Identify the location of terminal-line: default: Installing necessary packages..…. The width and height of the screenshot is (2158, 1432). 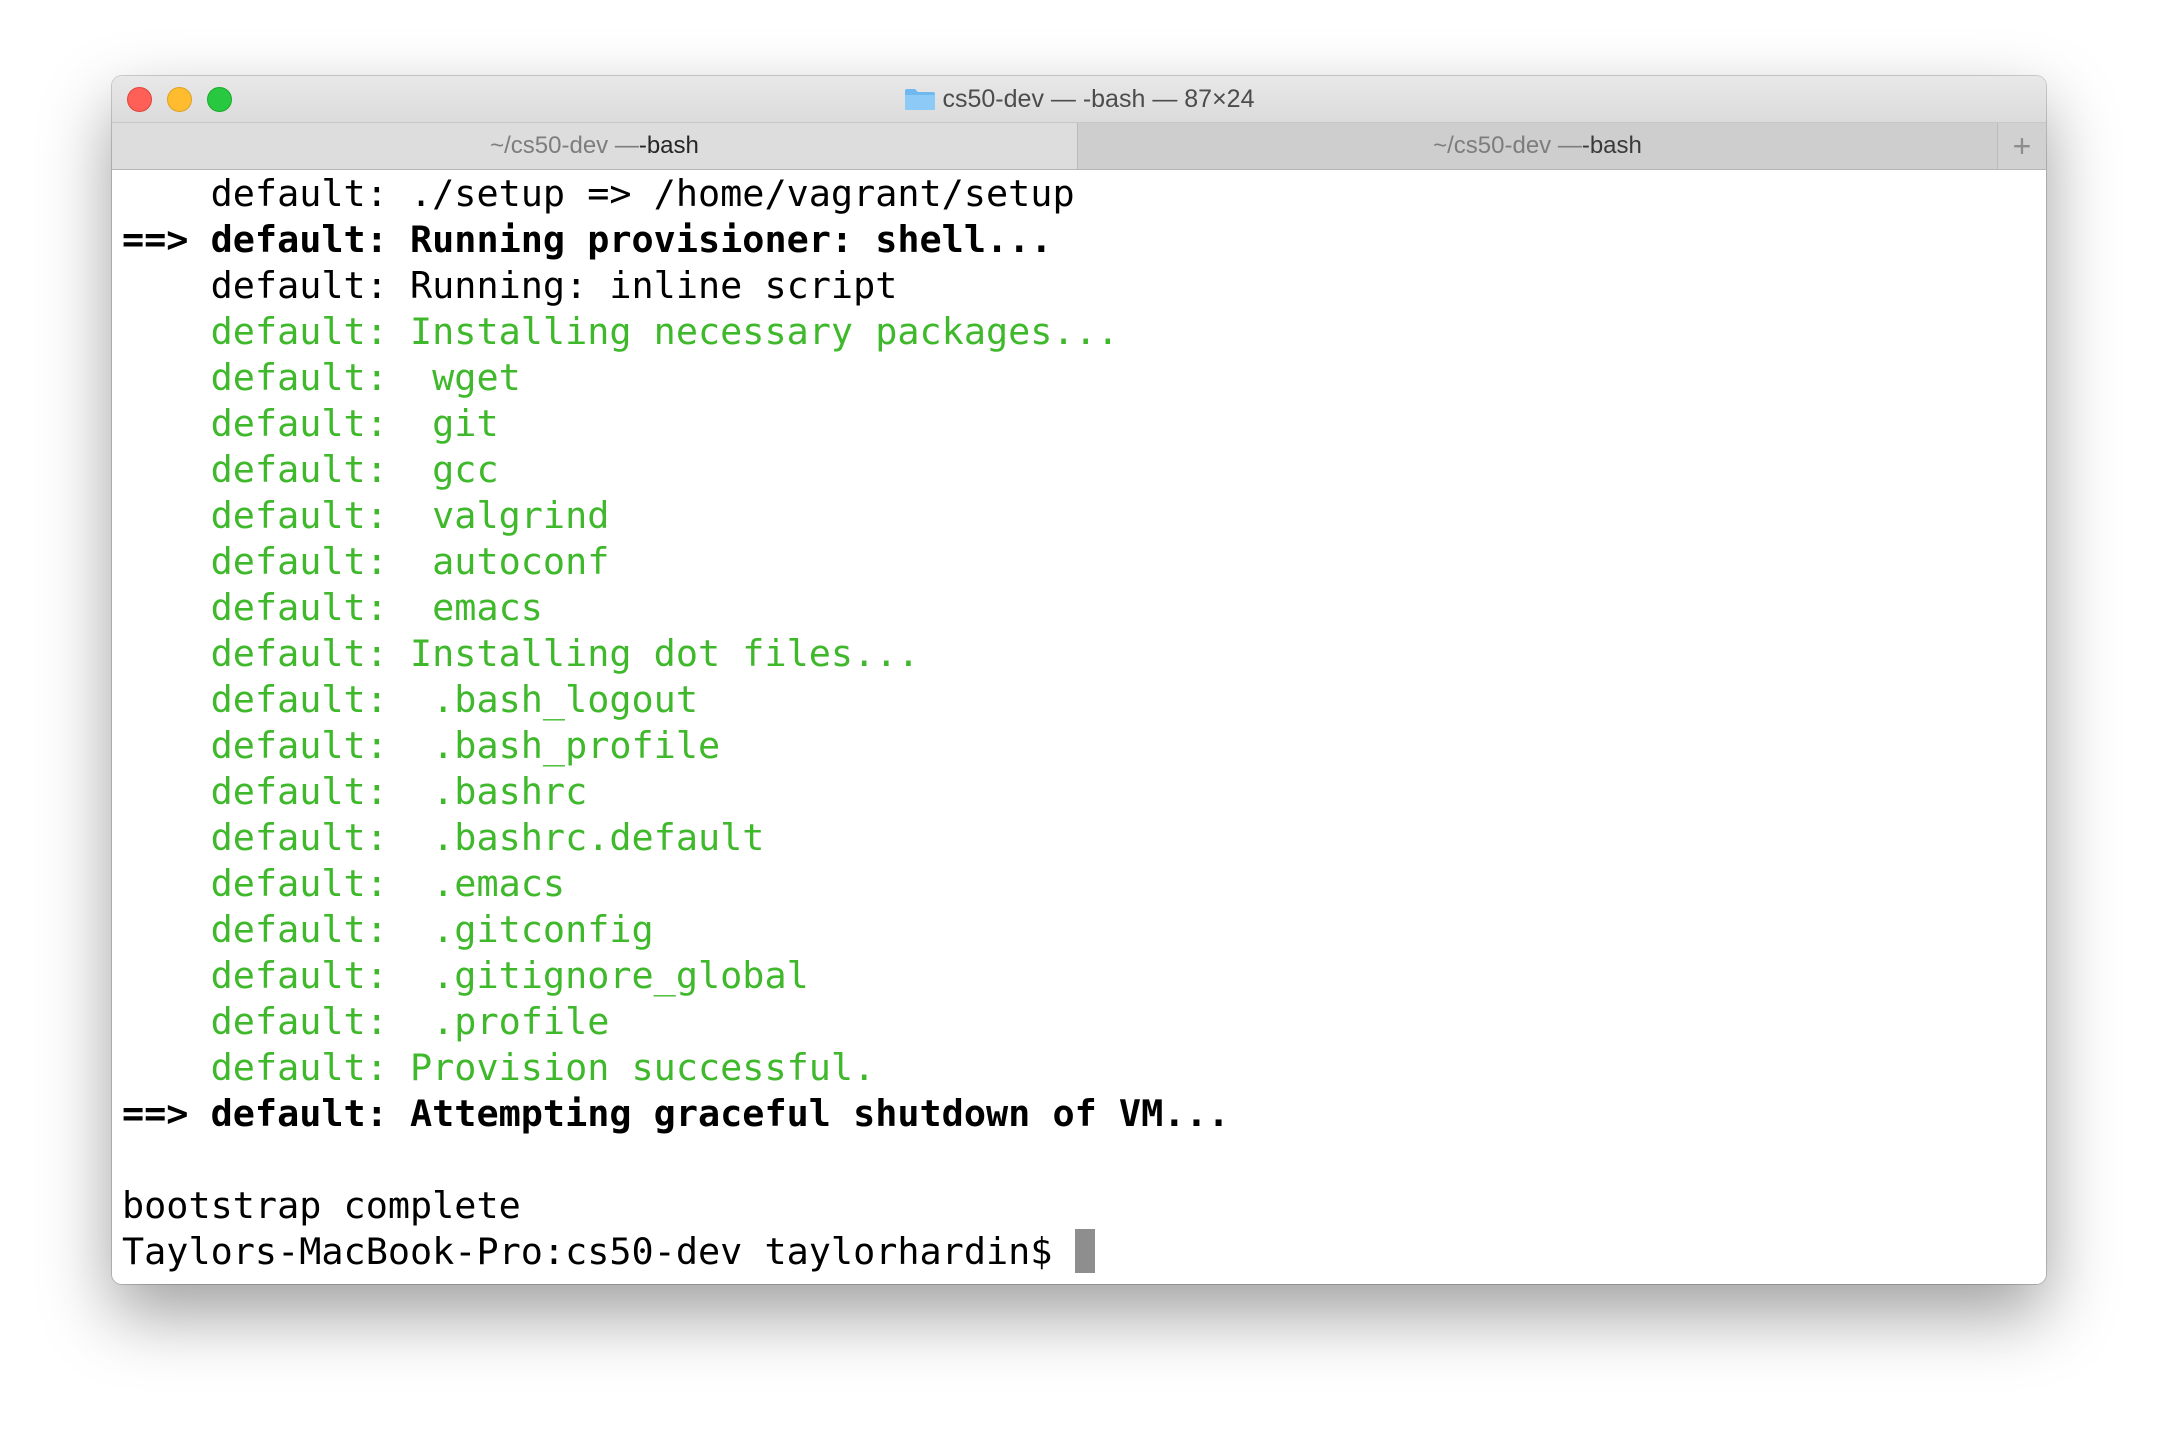
(620, 331).